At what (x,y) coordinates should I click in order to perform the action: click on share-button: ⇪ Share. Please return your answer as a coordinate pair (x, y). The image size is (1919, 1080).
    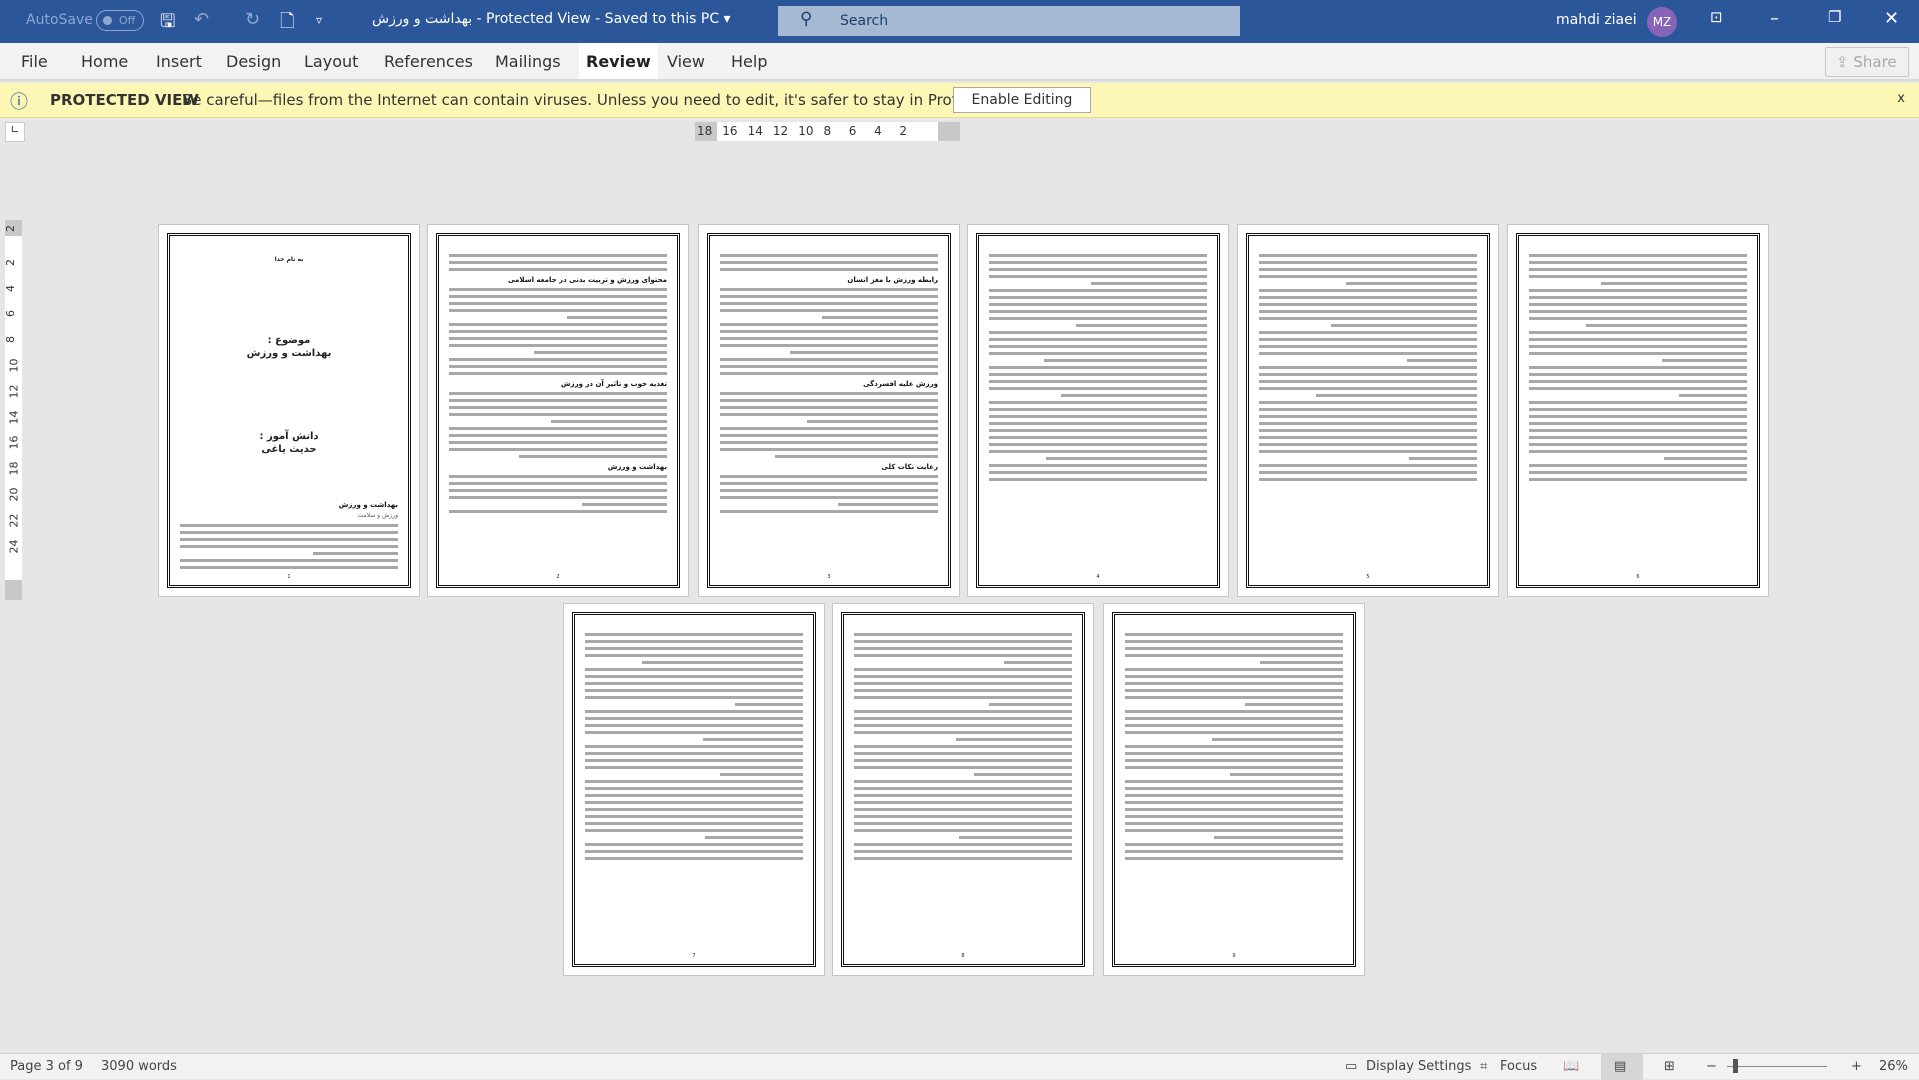
    Looking at the image, I should click on (1867, 62).